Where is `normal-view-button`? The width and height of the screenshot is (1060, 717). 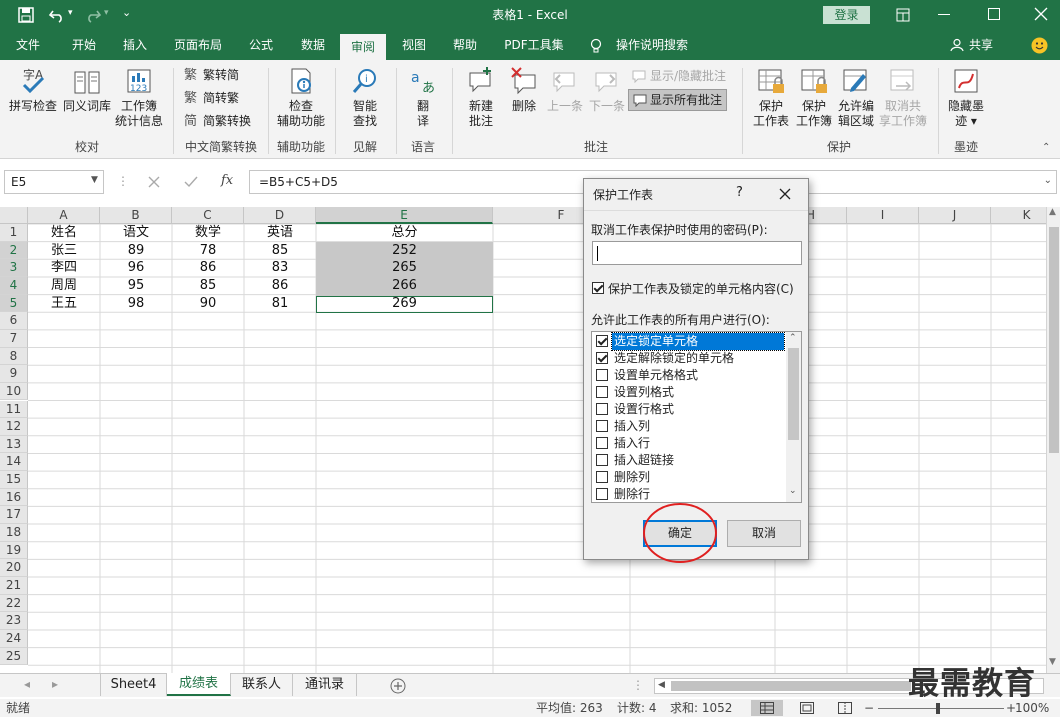
normal-view-button is located at coordinates (767, 708).